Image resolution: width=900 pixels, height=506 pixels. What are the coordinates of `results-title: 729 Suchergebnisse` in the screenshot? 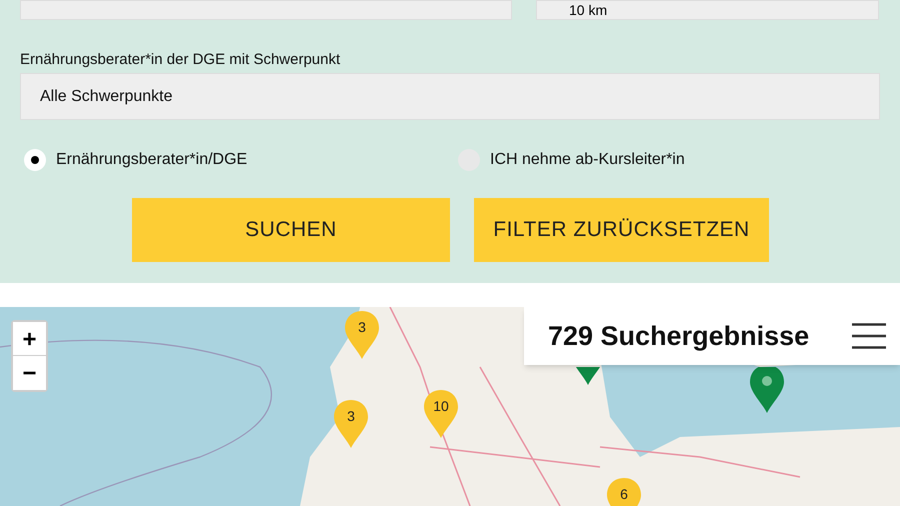 It's located at (679, 336).